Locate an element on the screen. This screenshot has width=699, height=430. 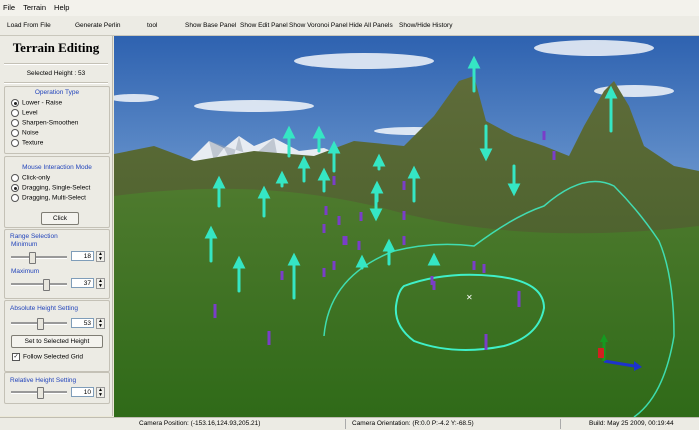
maximum-slider is located at coordinates (39, 285).